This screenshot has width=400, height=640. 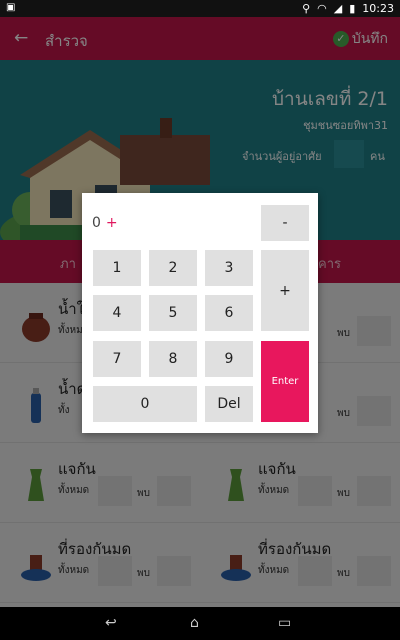 What do you see at coordinates (173, 359) in the screenshot?
I see `key-8: 8` at bounding box center [173, 359].